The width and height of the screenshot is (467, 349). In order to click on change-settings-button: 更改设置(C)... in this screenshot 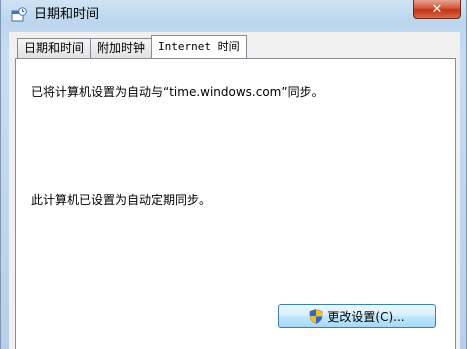, I will do `click(357, 316)`.